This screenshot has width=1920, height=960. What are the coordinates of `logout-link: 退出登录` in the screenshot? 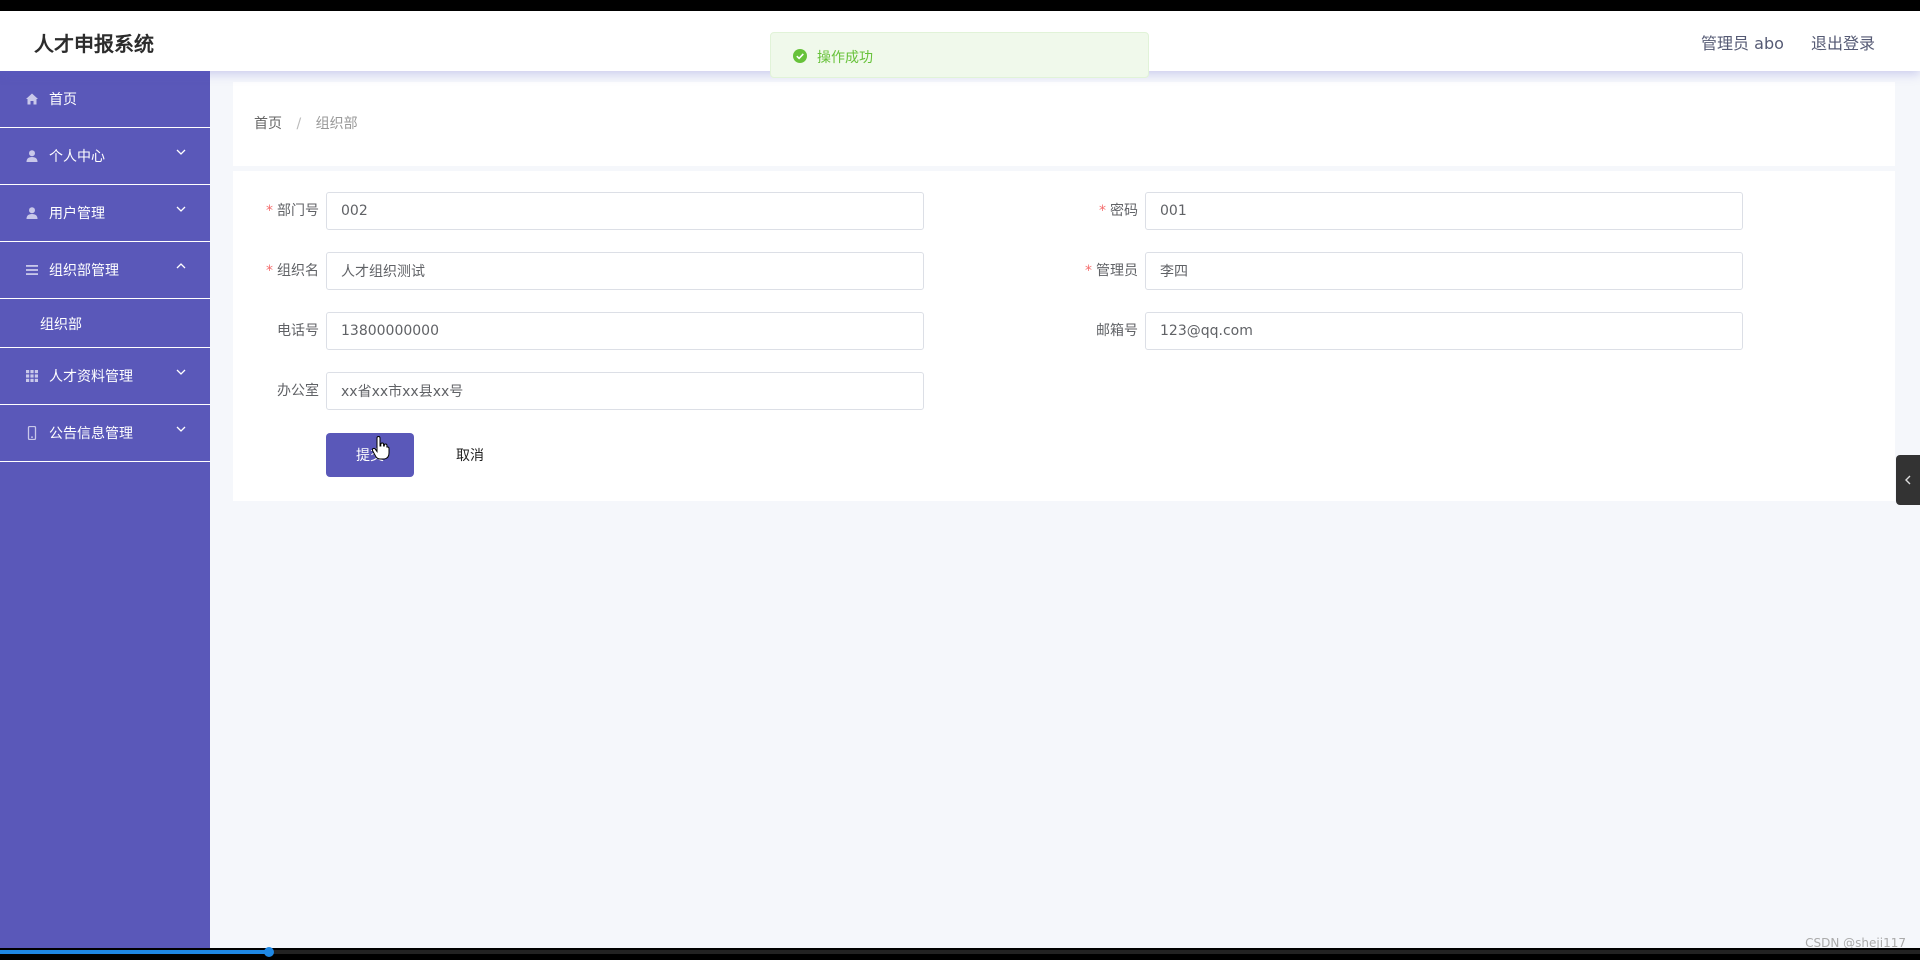 It's located at (1843, 43).